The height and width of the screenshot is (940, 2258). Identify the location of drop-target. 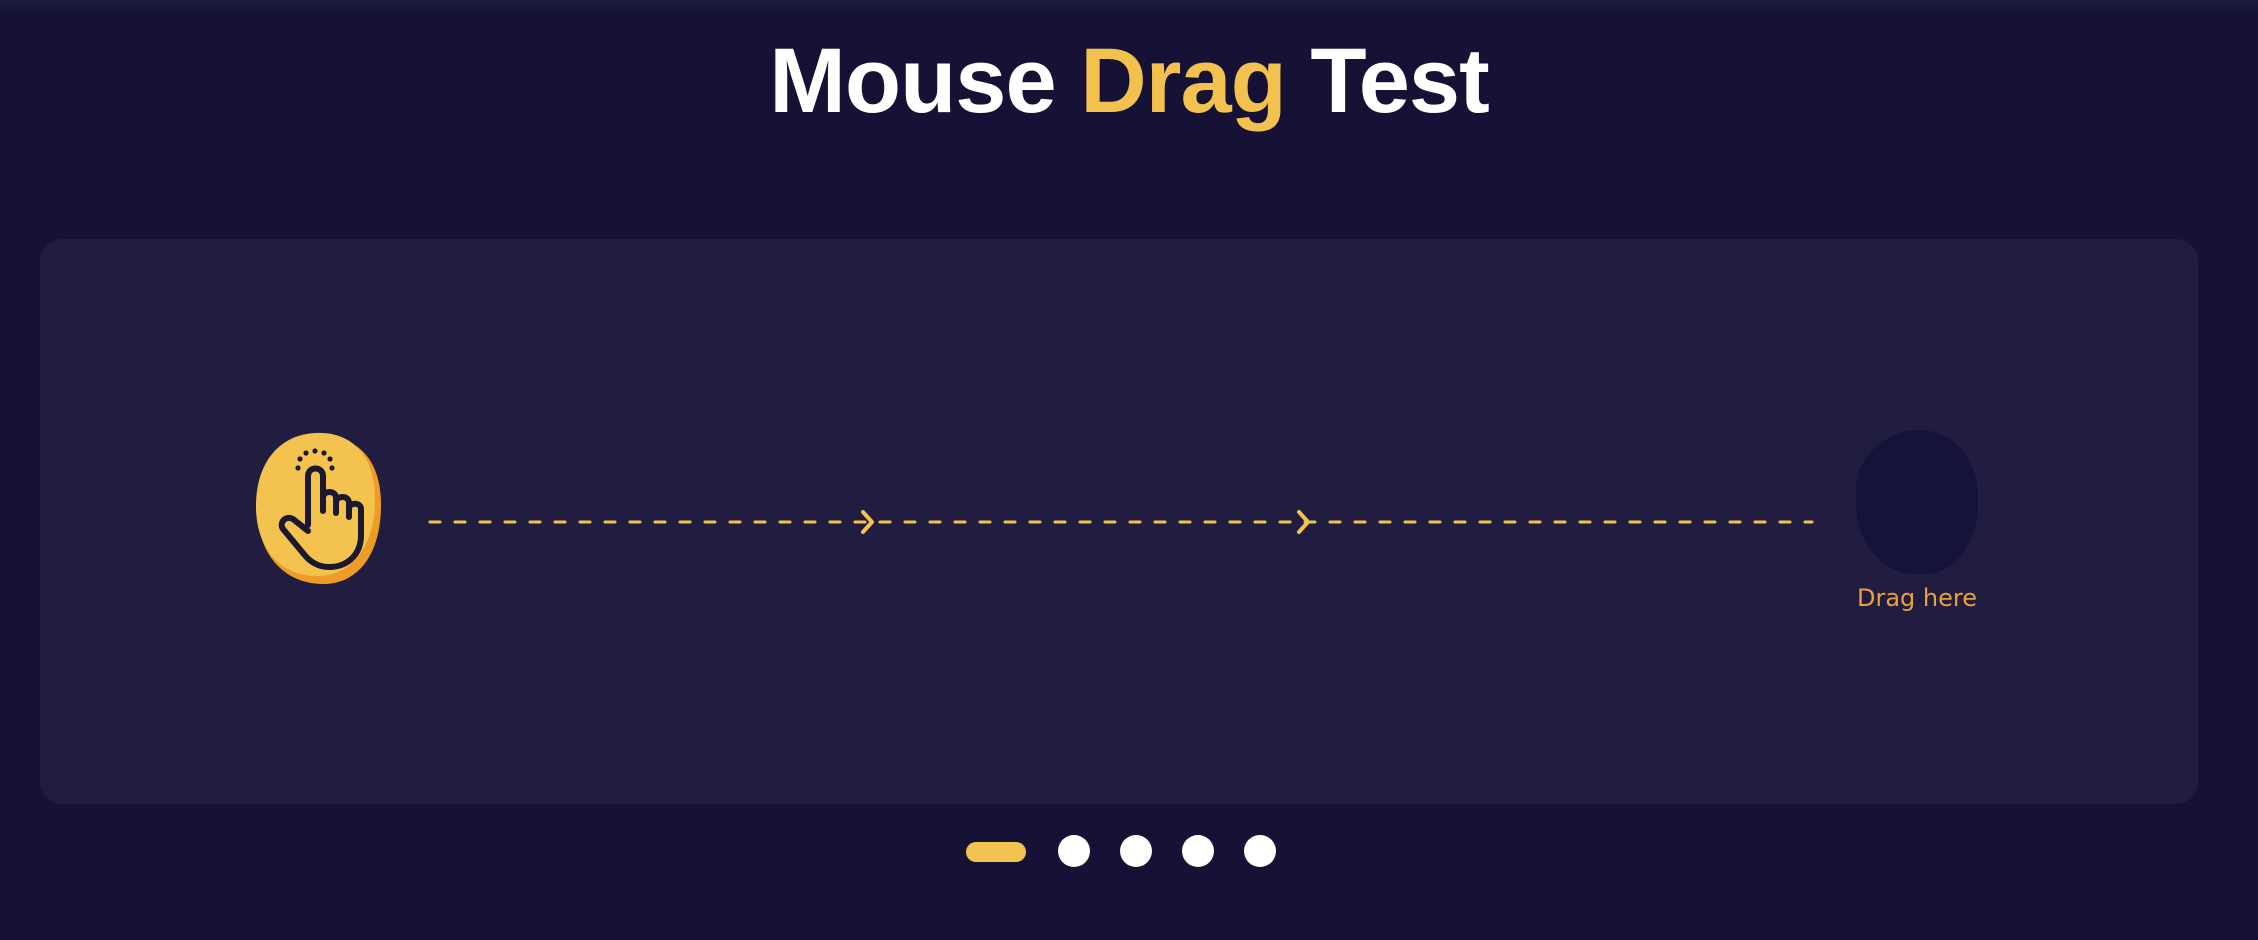
(1917, 502).